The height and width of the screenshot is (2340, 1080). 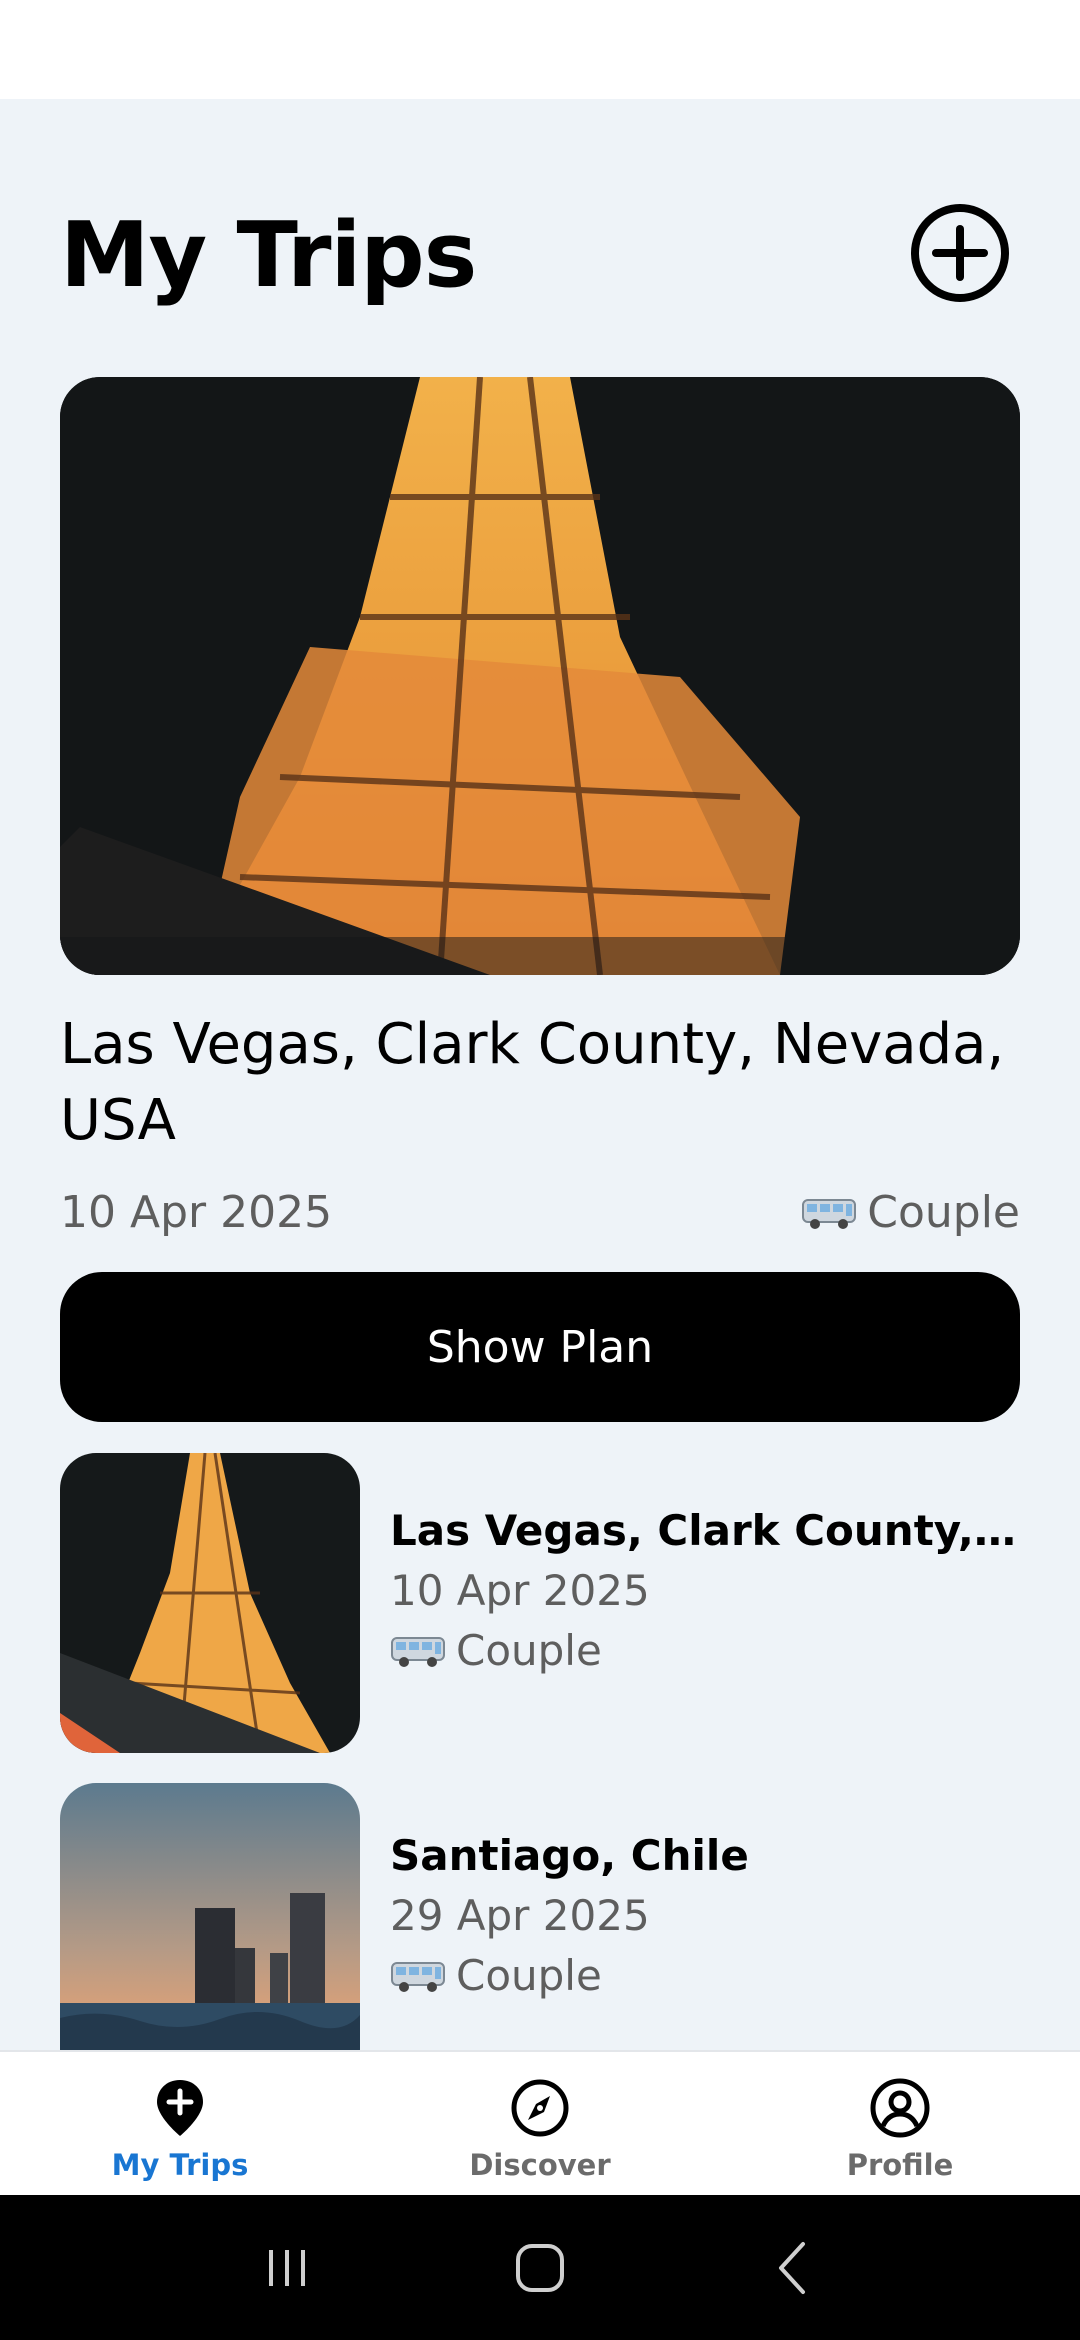 What do you see at coordinates (540, 49) in the screenshot?
I see `status-bar` at bounding box center [540, 49].